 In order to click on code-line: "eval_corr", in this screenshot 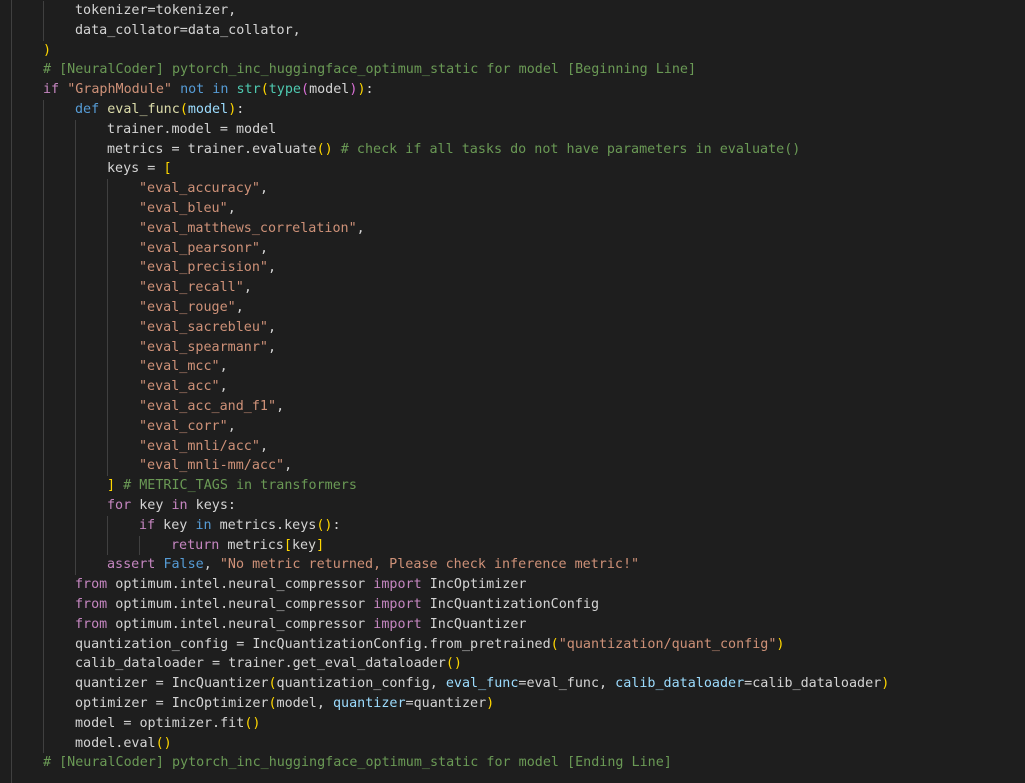, I will do `click(187, 427)`.